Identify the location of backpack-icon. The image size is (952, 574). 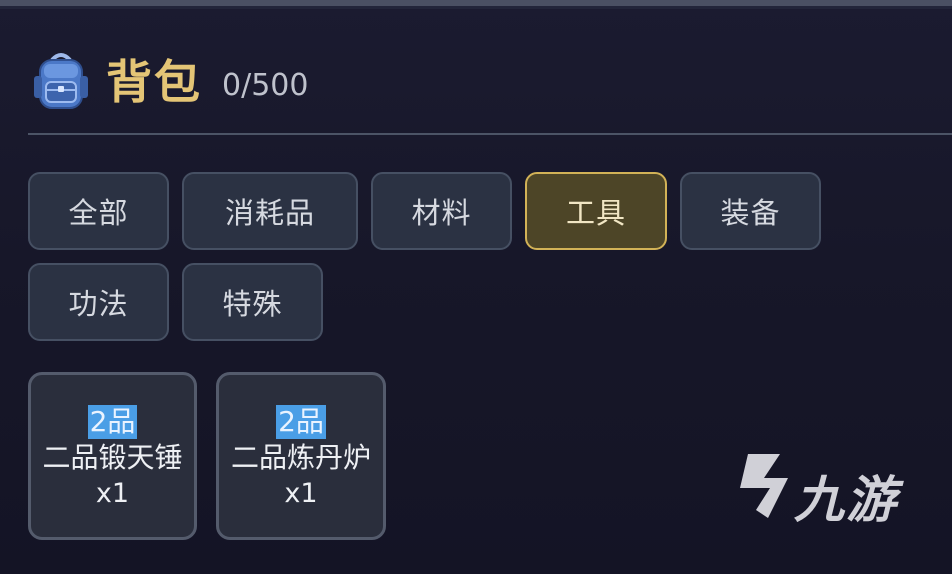
(61, 81).